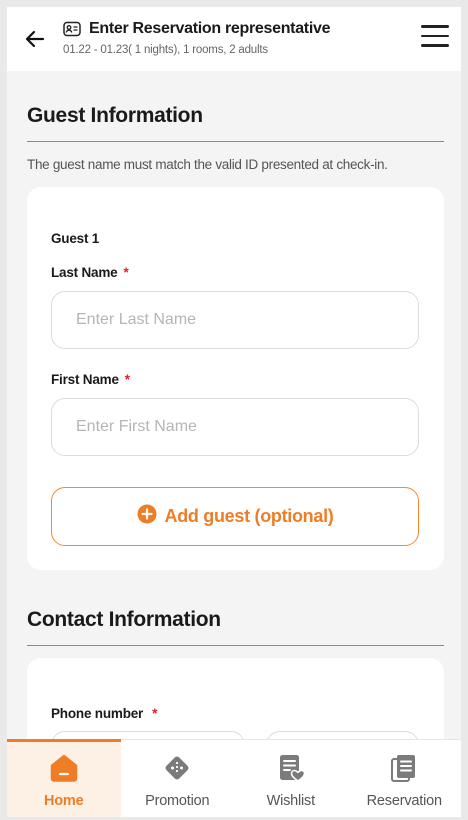 The width and height of the screenshot is (468, 820). I want to click on id-card-icon, so click(72, 29).